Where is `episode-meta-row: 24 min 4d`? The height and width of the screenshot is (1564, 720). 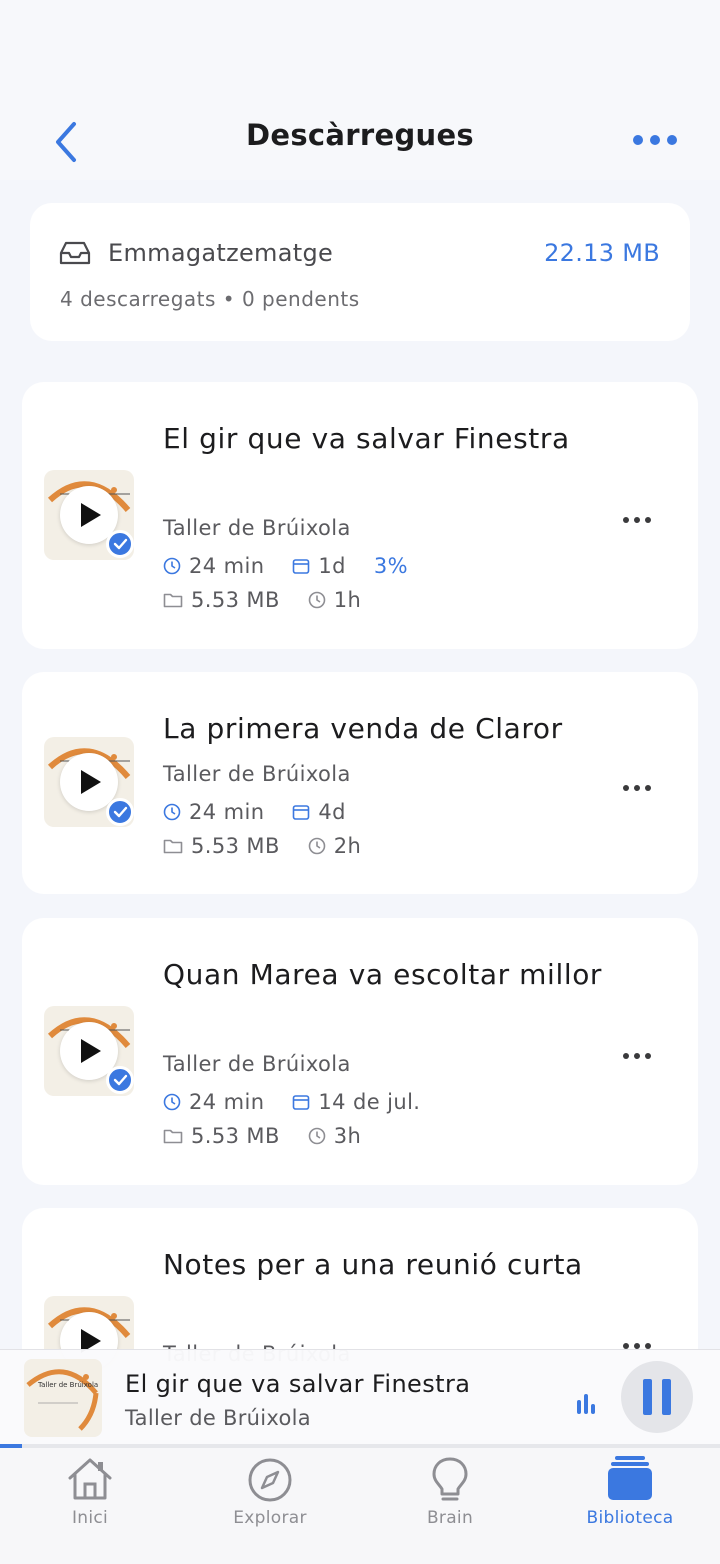
episode-meta-row: 24 min 4d is located at coordinates (268, 812).